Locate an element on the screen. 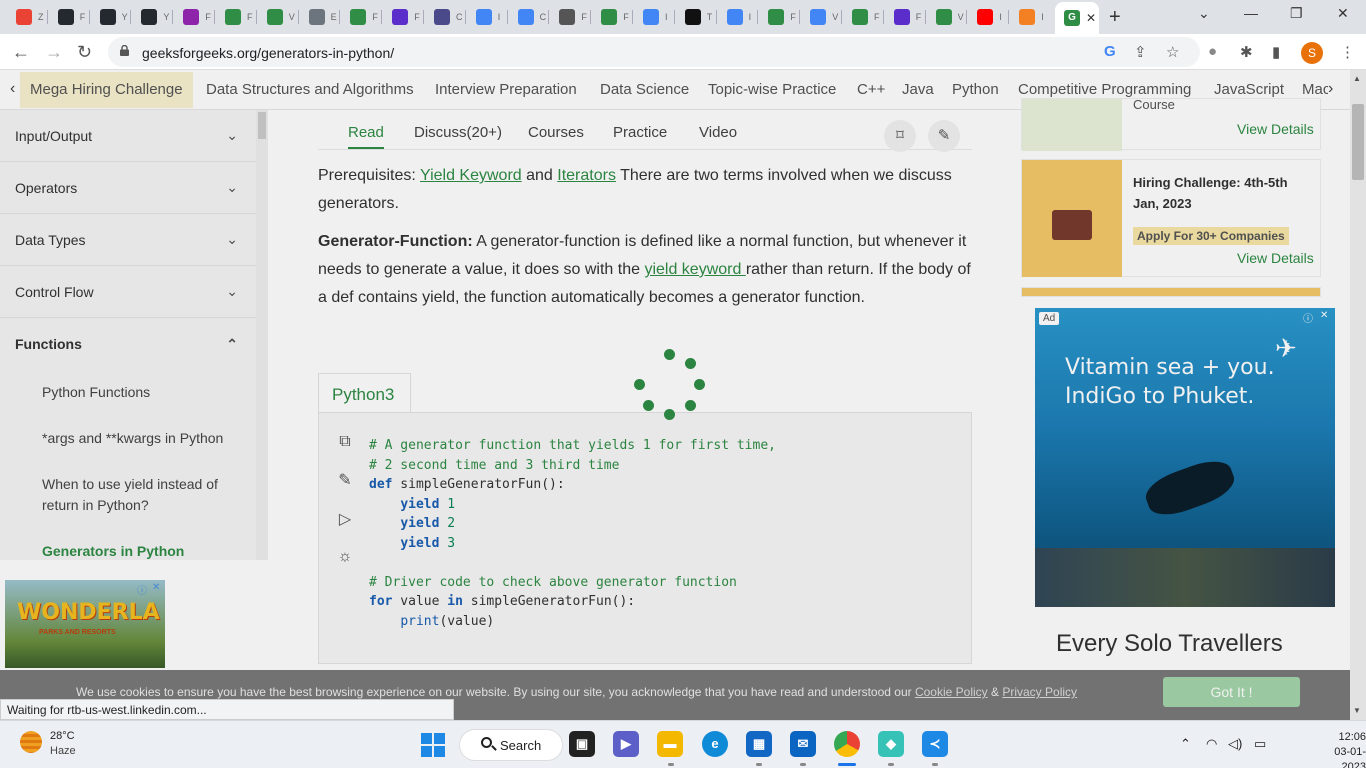 The image size is (1366, 768). copy-icon: ⧉ is located at coordinates (345, 446).